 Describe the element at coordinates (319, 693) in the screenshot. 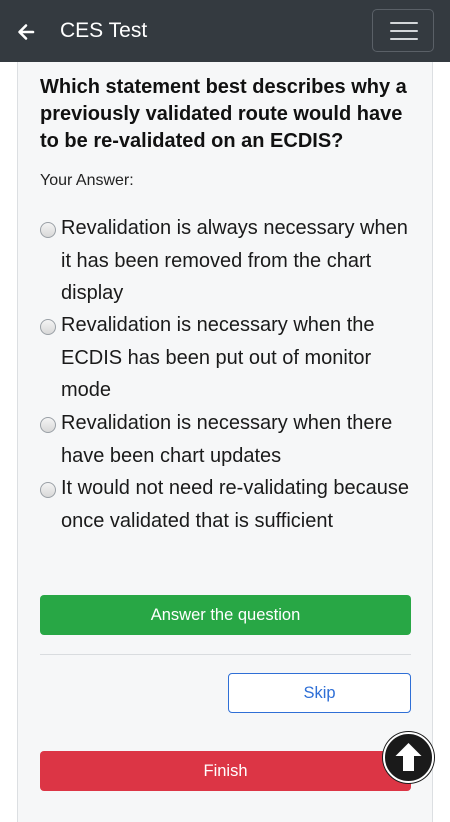

I see `skip-button: Skip` at that location.